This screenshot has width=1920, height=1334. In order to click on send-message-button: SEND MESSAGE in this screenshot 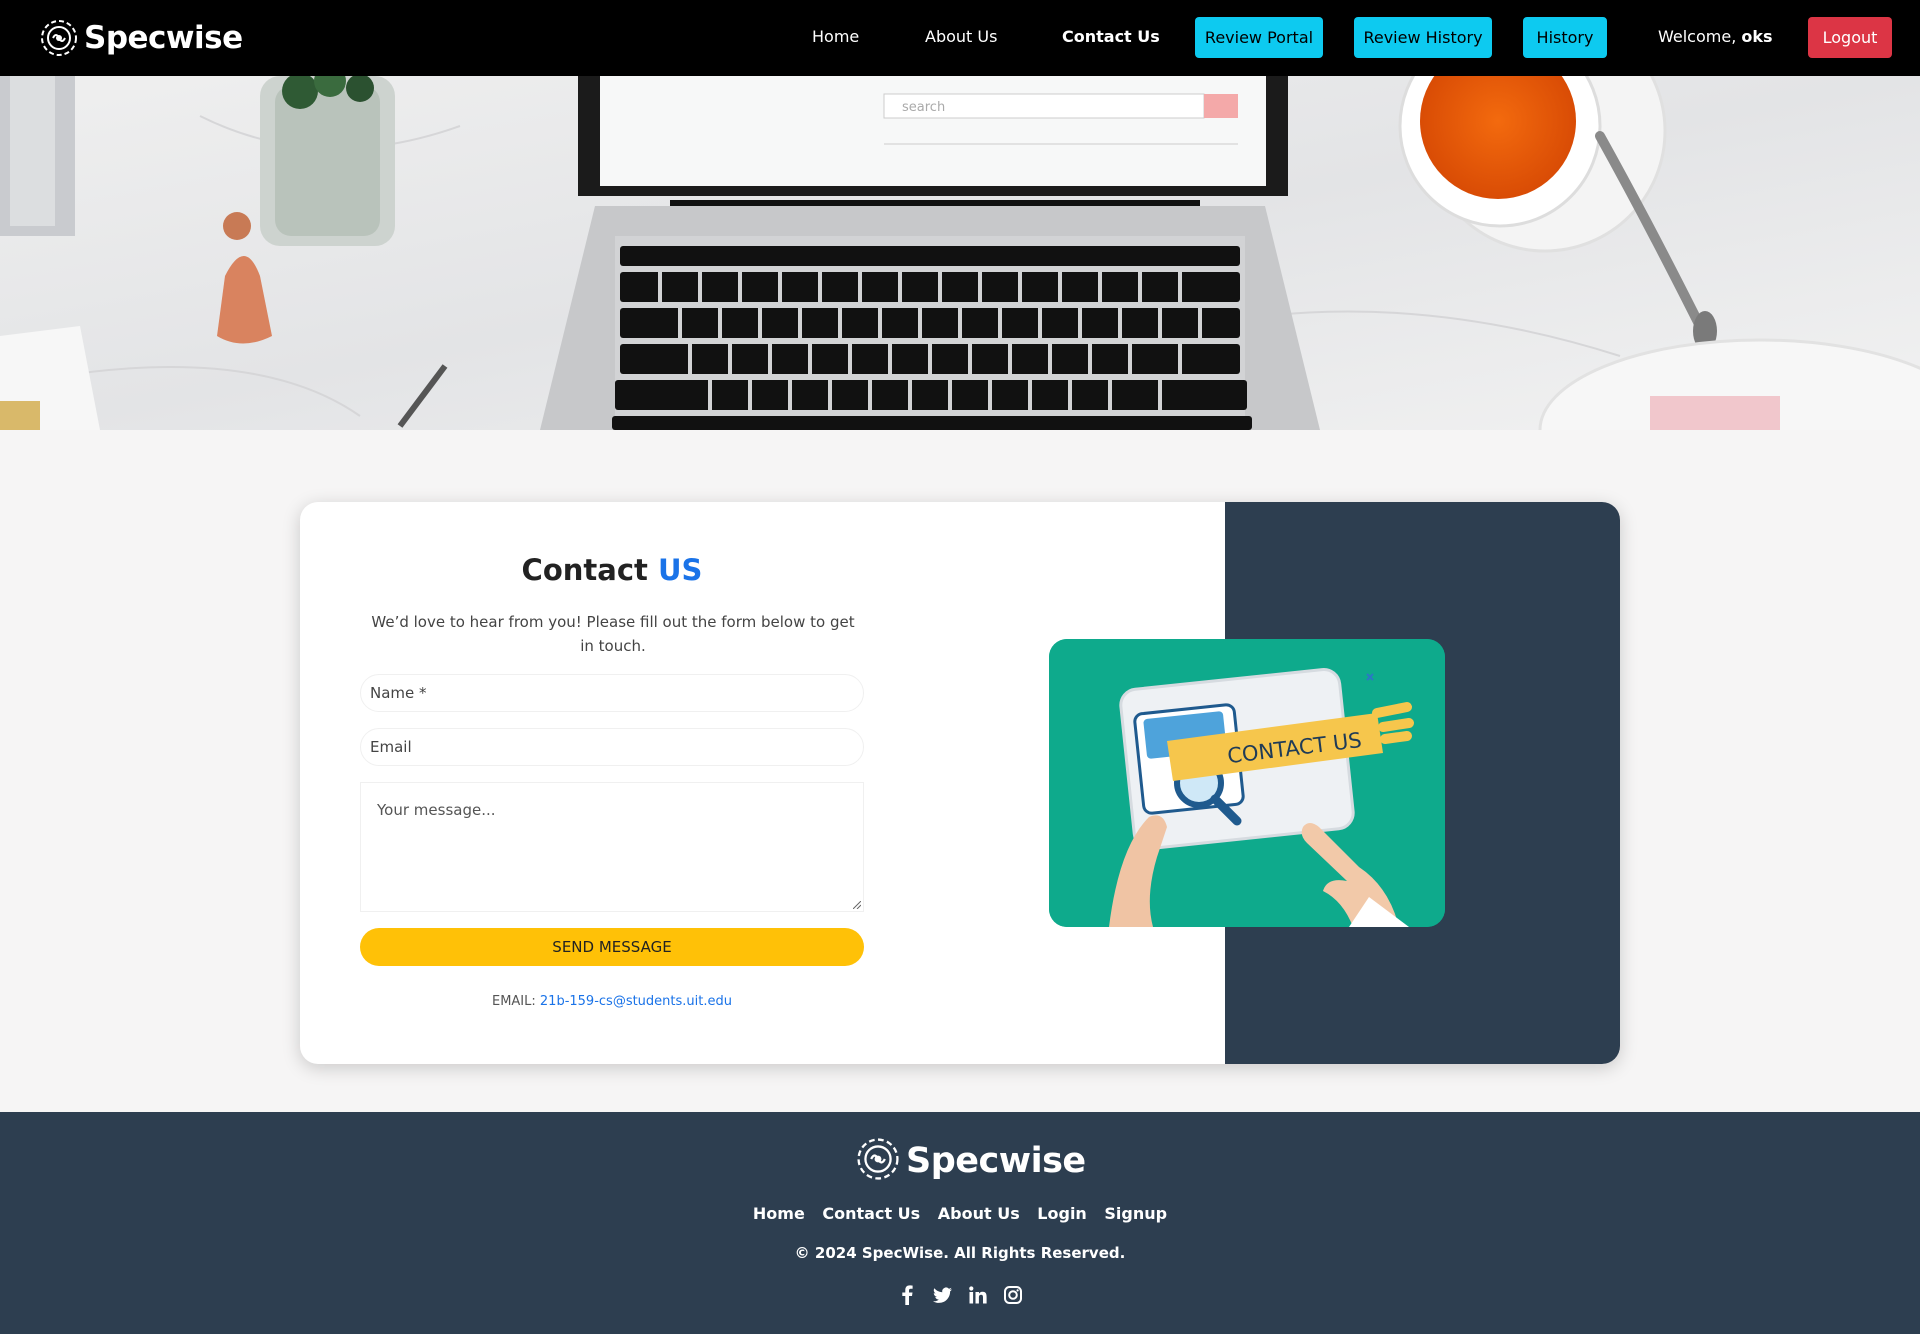, I will do `click(612, 947)`.